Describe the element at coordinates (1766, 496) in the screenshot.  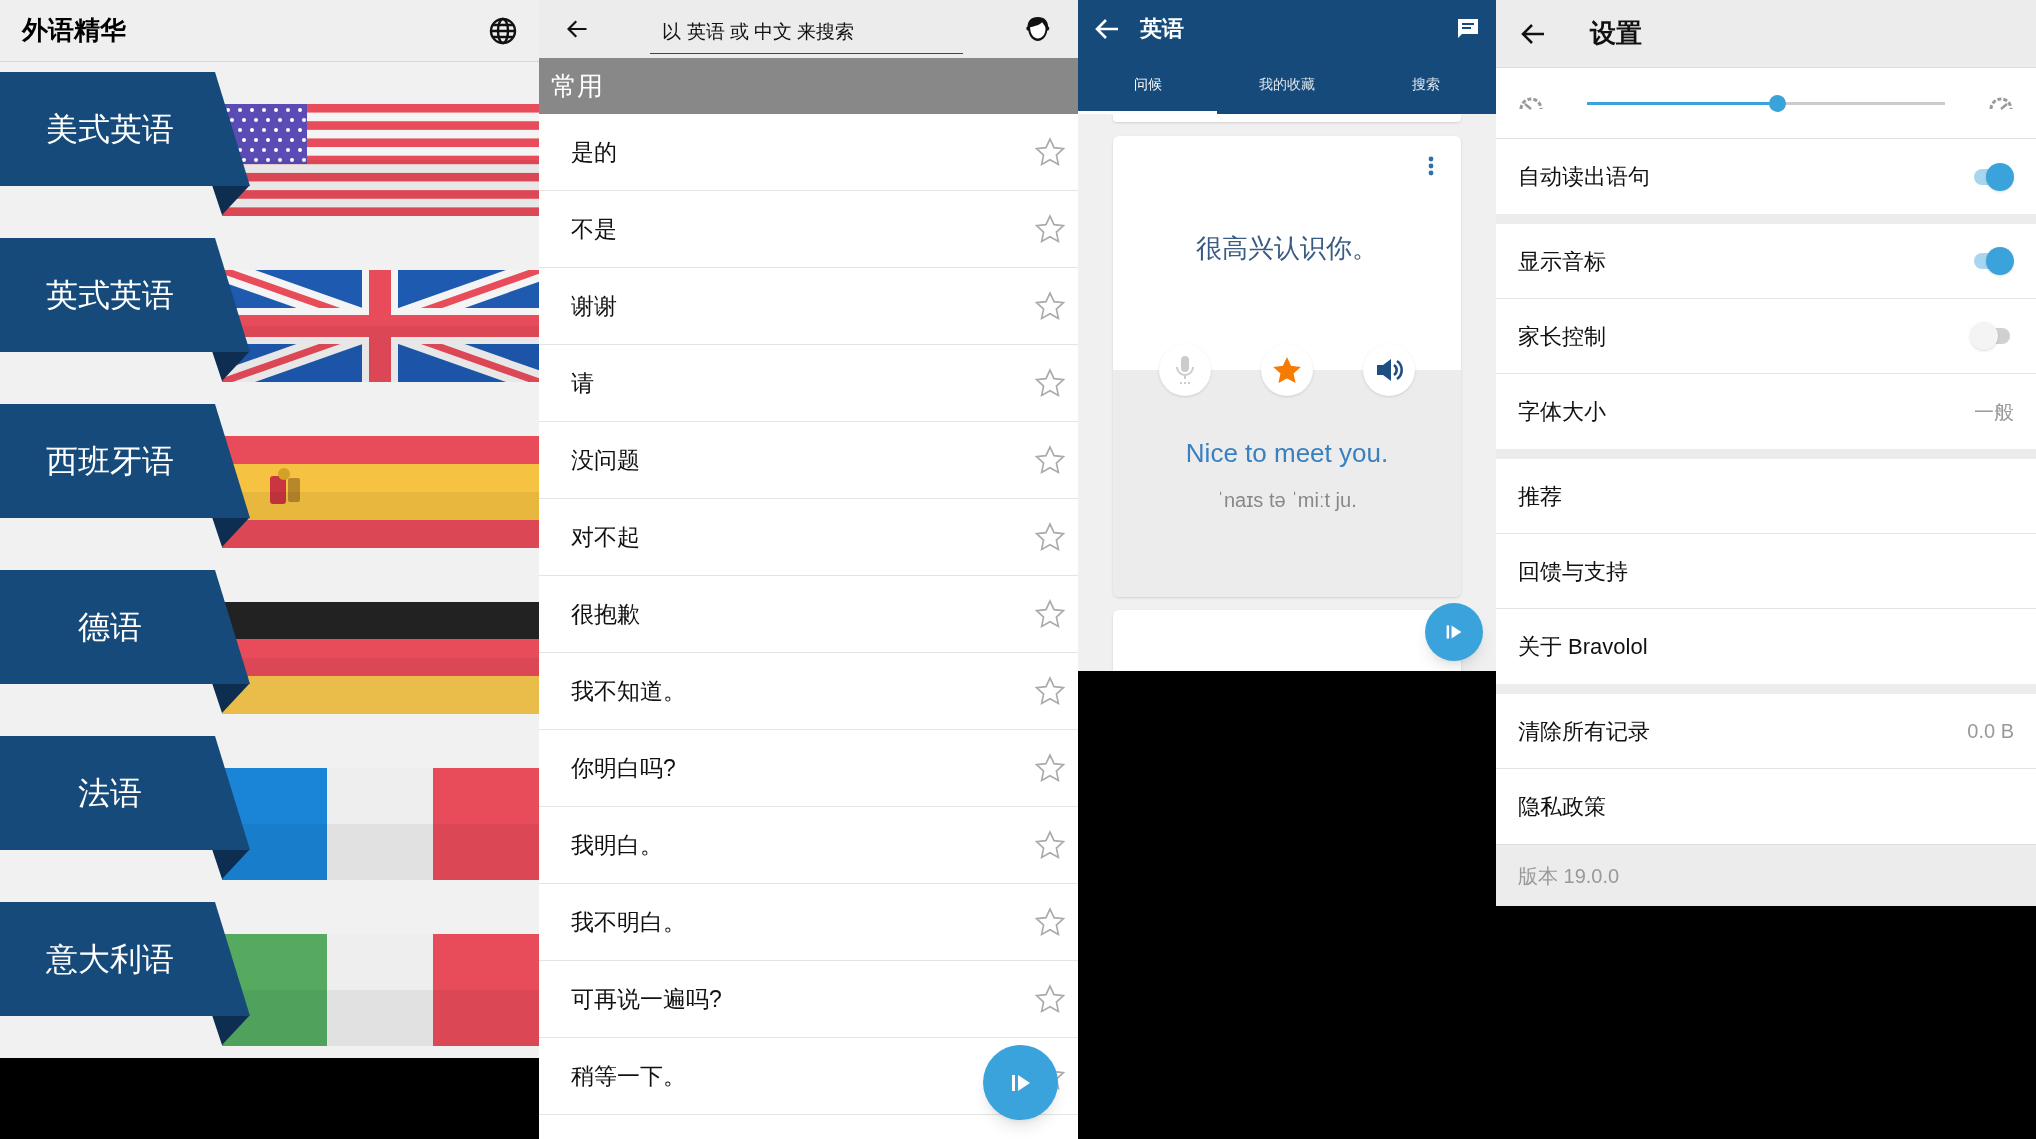
I see `settings-row: 推荐` at that location.